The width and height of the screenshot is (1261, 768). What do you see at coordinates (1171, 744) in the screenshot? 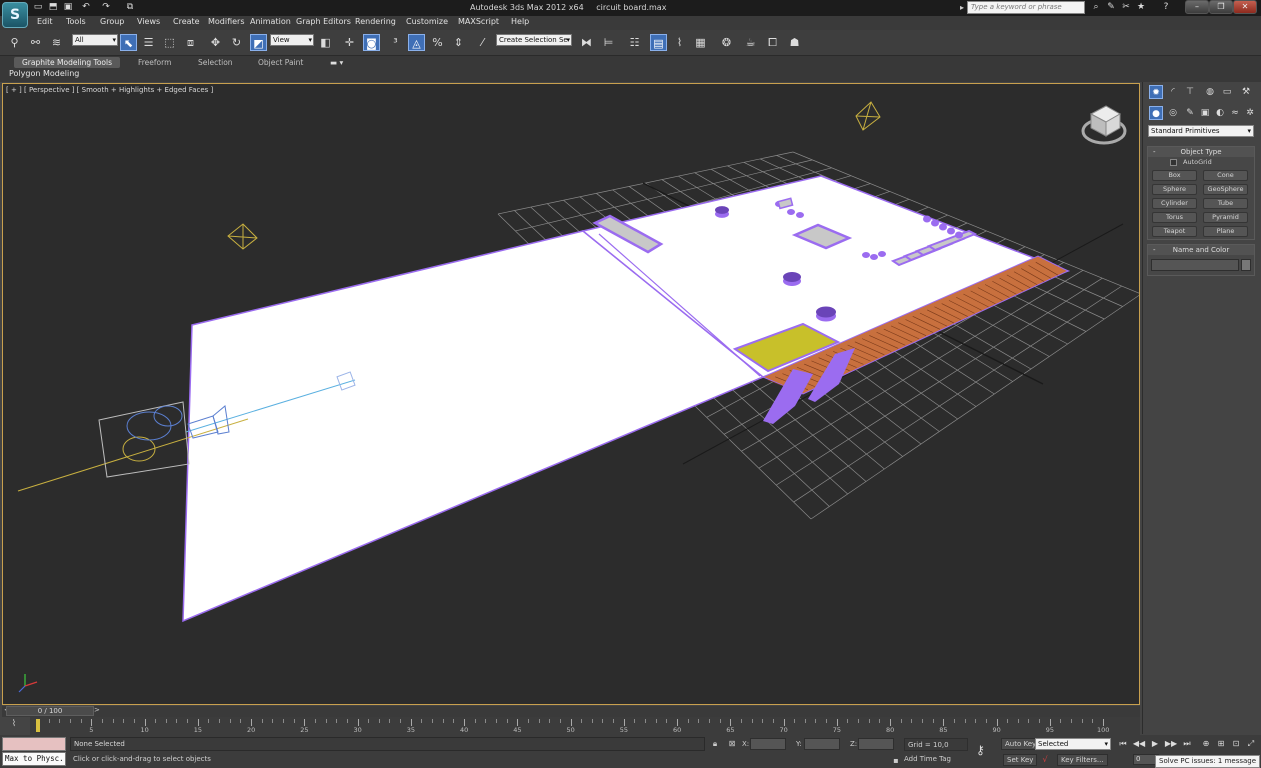
I see `next-frame-icon: ▶▶` at bounding box center [1171, 744].